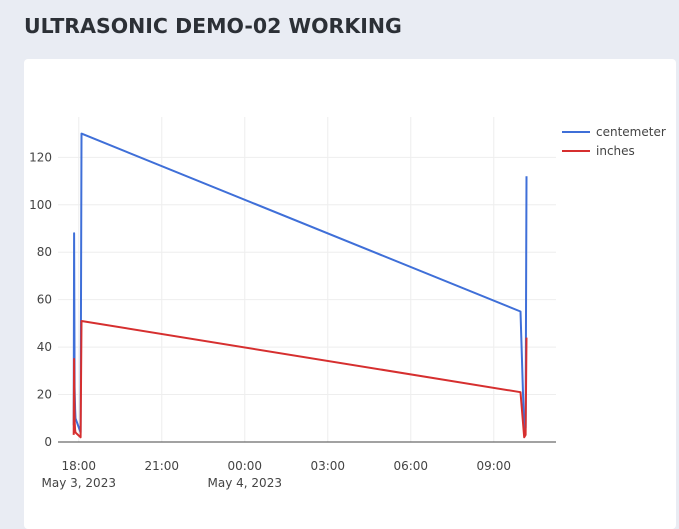 The image size is (679, 529). What do you see at coordinates (44, 347) in the screenshot?
I see `y-tick-label: 40` at bounding box center [44, 347].